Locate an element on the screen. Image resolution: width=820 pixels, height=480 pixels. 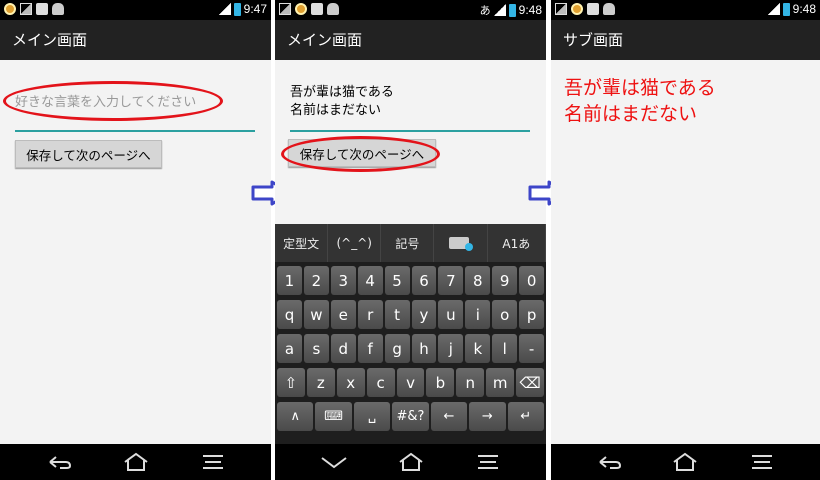
key: n is located at coordinates (470, 382).